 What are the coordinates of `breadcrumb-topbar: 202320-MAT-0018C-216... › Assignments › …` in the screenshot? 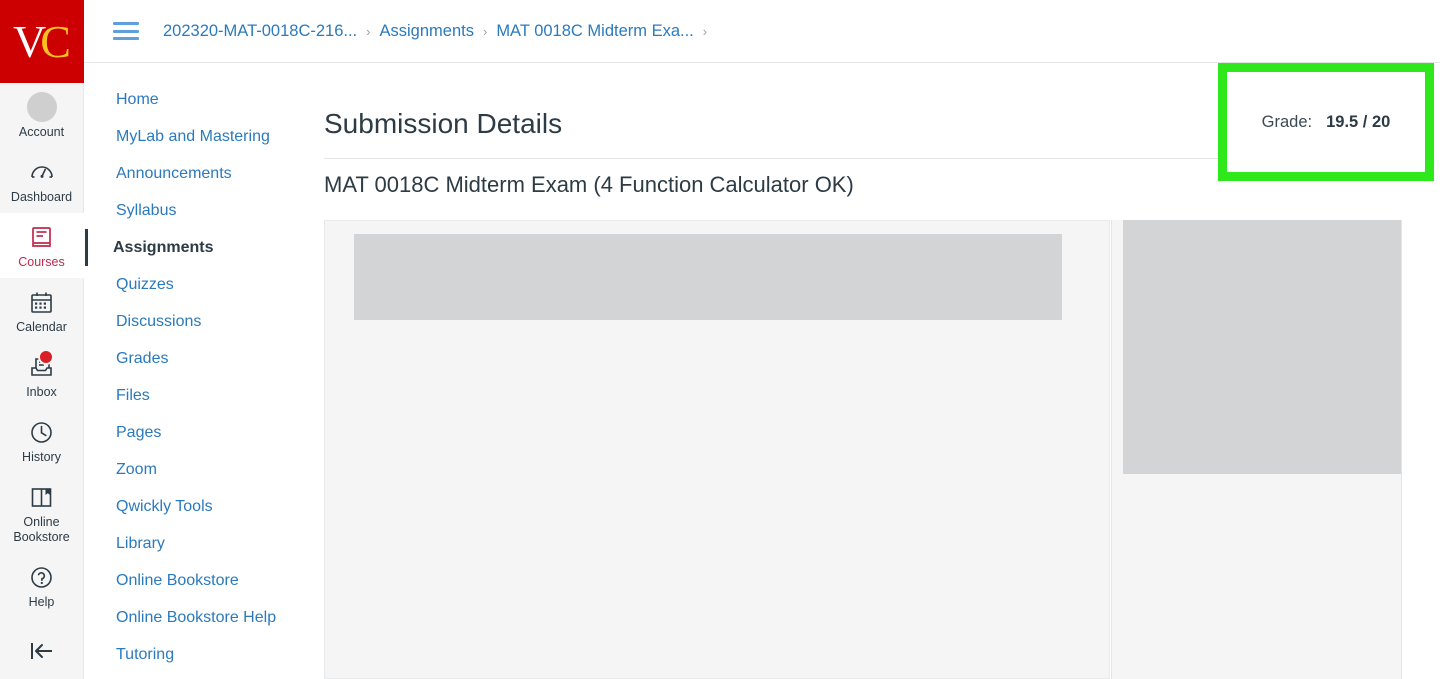 It's located at (762, 31).